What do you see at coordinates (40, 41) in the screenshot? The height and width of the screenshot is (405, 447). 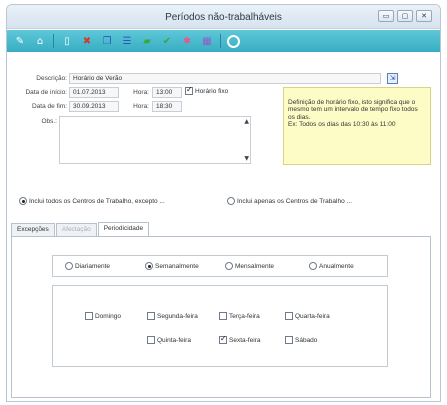 I see `home-icon: ⌂` at bounding box center [40, 41].